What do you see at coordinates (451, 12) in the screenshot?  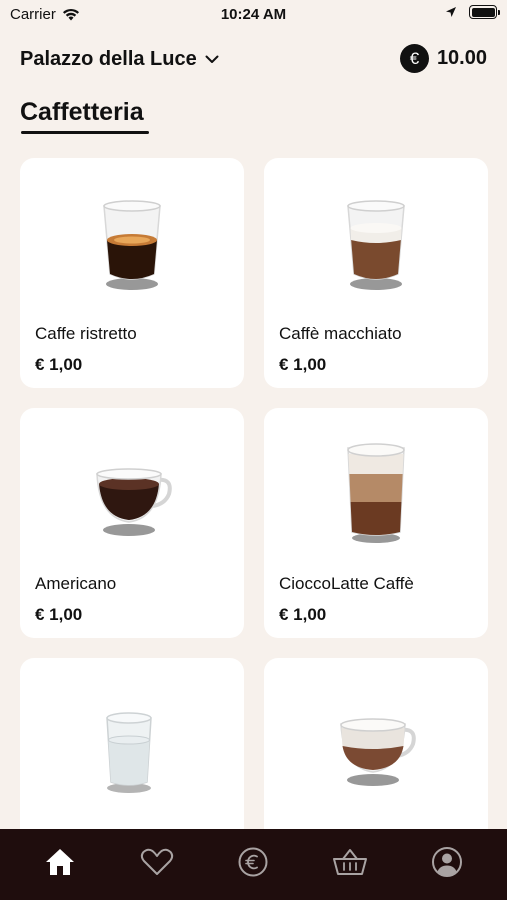 I see `location-arrow-icon` at bounding box center [451, 12].